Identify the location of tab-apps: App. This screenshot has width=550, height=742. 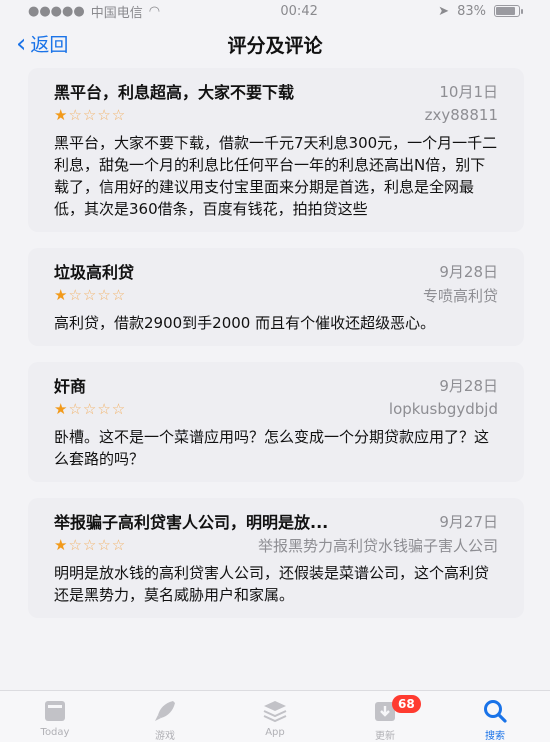
(275, 717).